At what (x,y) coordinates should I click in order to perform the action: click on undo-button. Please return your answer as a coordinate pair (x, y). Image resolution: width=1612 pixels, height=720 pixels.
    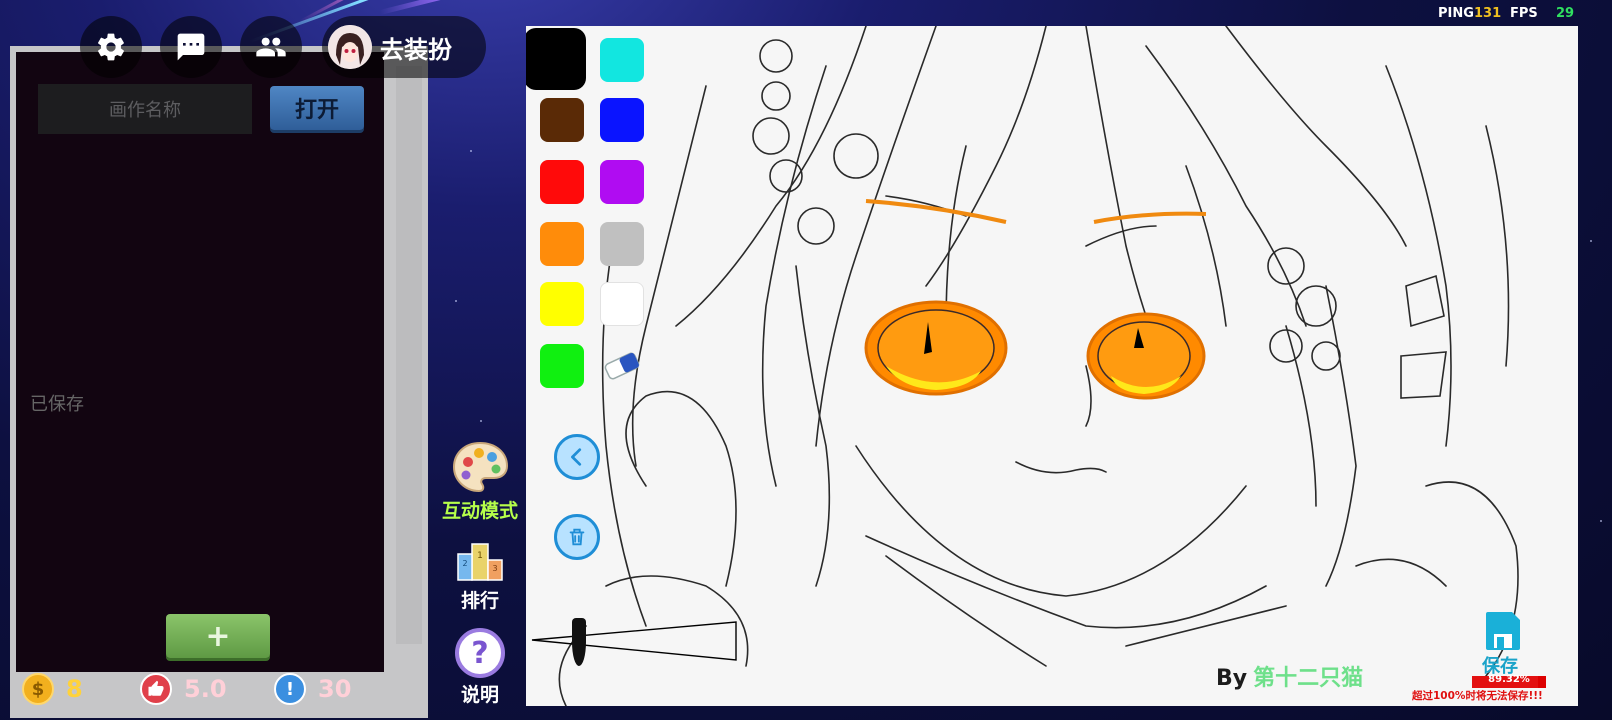
    Looking at the image, I should click on (577, 457).